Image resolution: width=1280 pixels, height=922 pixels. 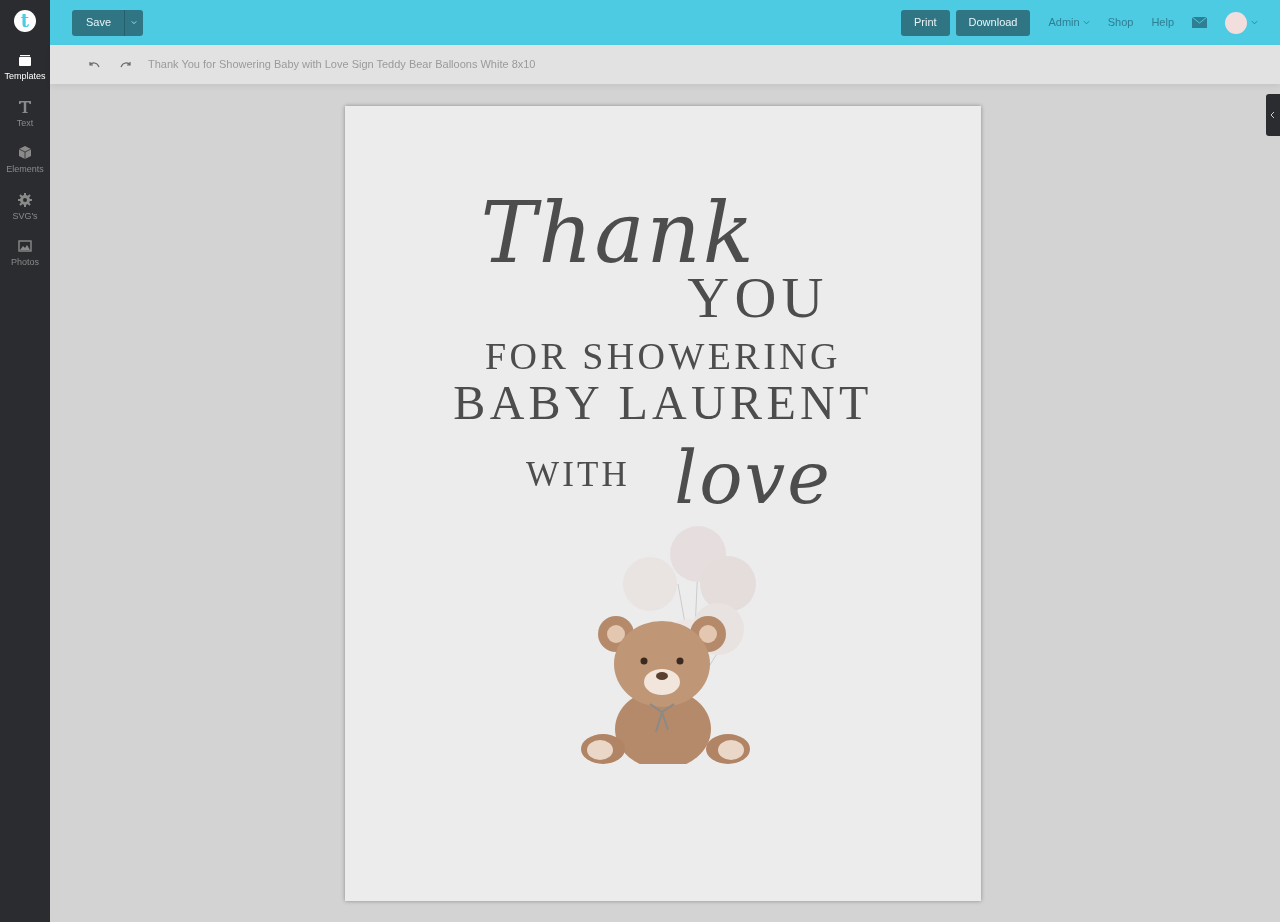 What do you see at coordinates (663, 403) in the screenshot?
I see `heading-text: BABY LAURENT` at bounding box center [663, 403].